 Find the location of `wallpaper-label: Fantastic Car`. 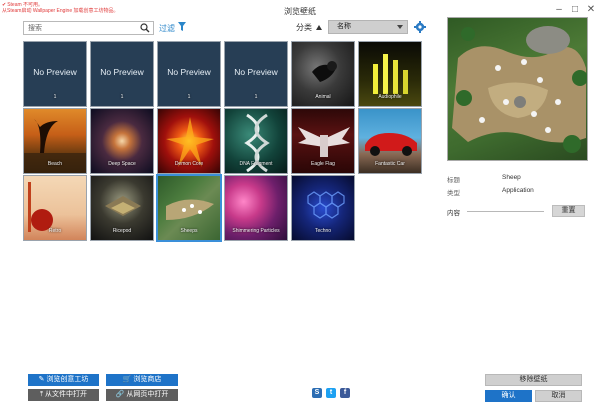

wallpaper-label: Fantastic Car is located at coordinates (390, 164).